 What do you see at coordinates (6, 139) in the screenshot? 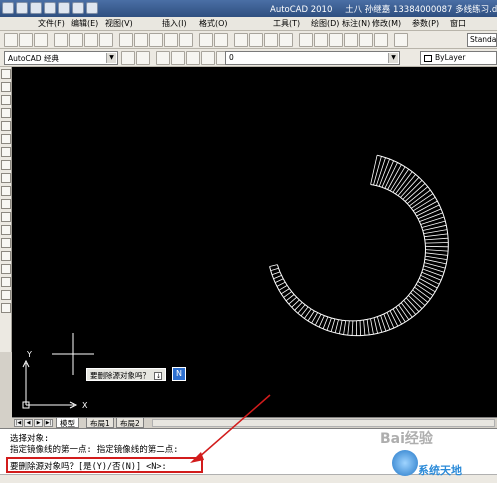
I see `arc-icon` at bounding box center [6, 139].